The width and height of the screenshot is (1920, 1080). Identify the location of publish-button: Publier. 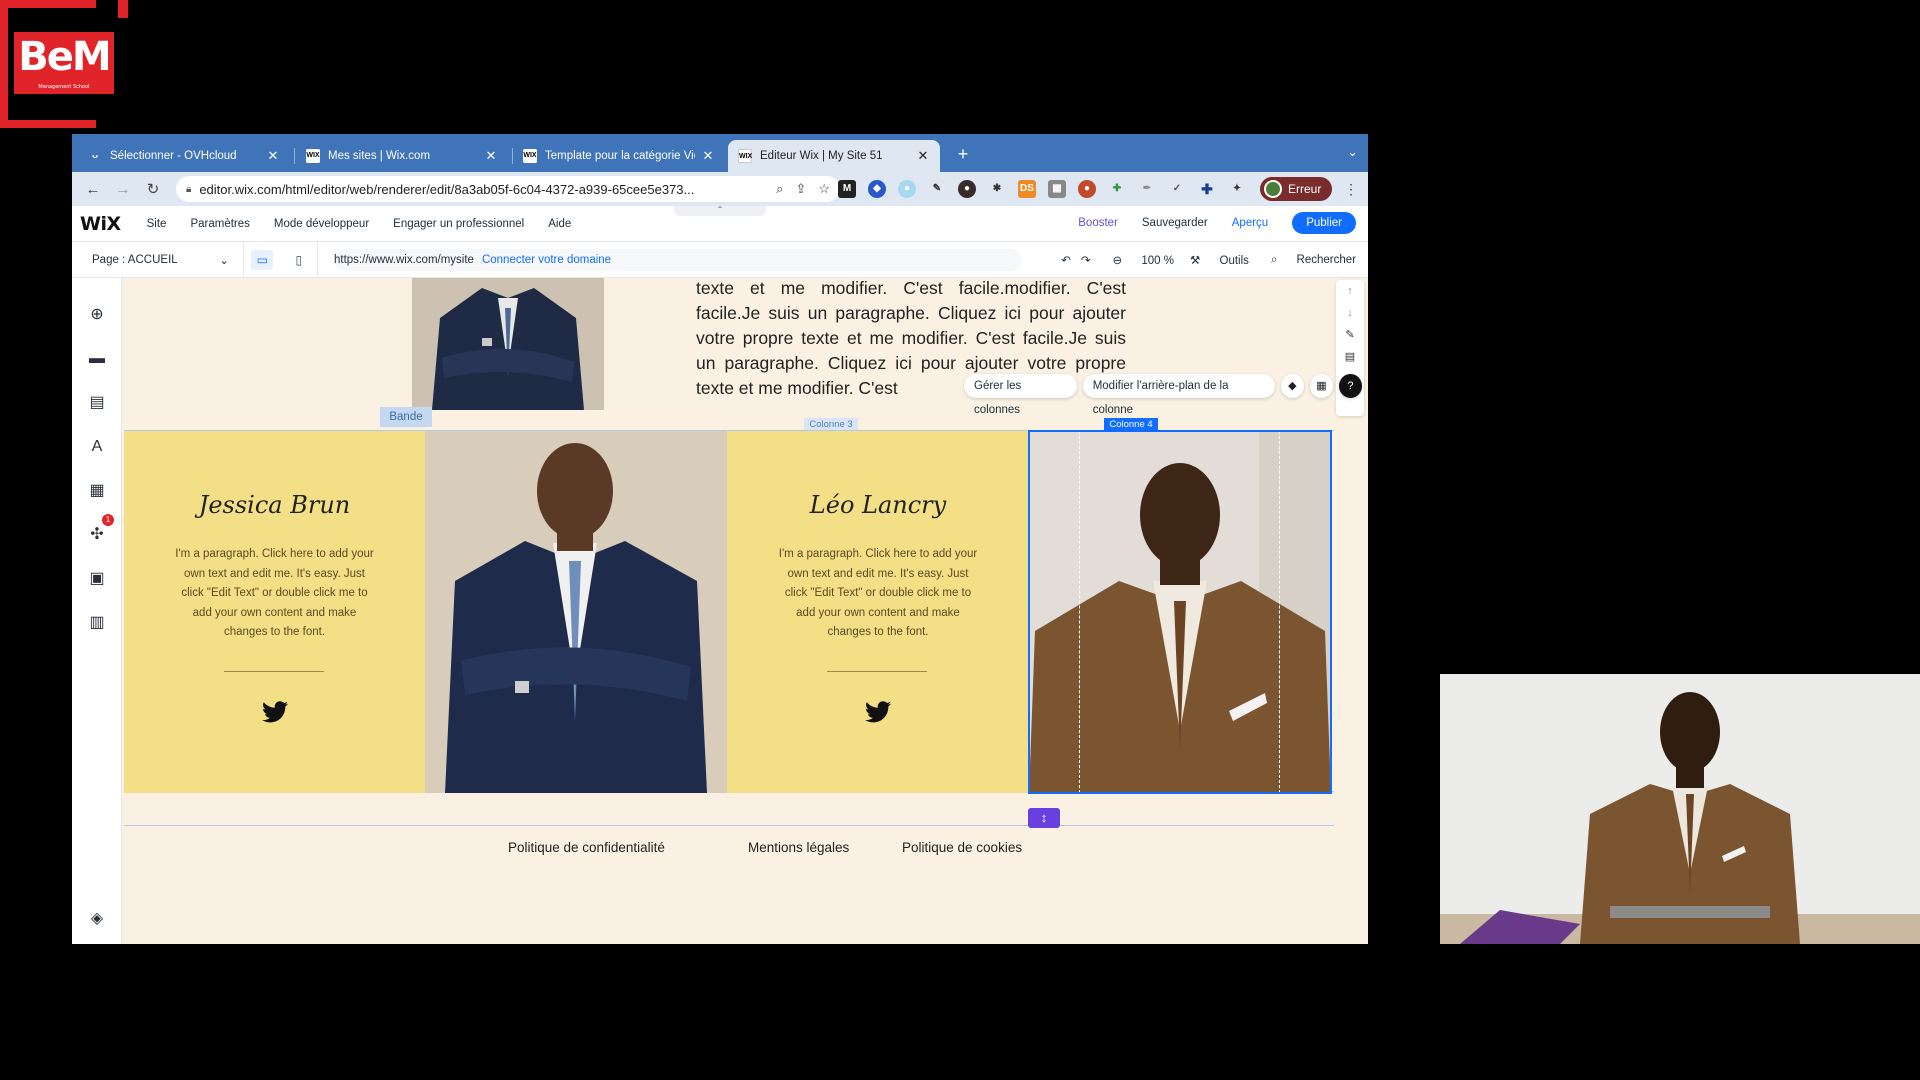
(1324, 223).